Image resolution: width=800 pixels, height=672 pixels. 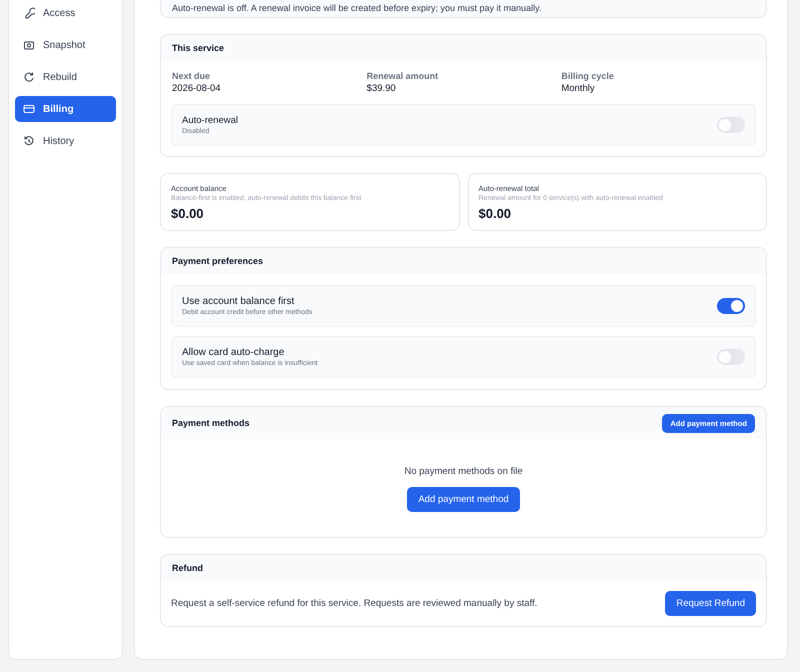 I want to click on field-value: $39.90, so click(x=381, y=88).